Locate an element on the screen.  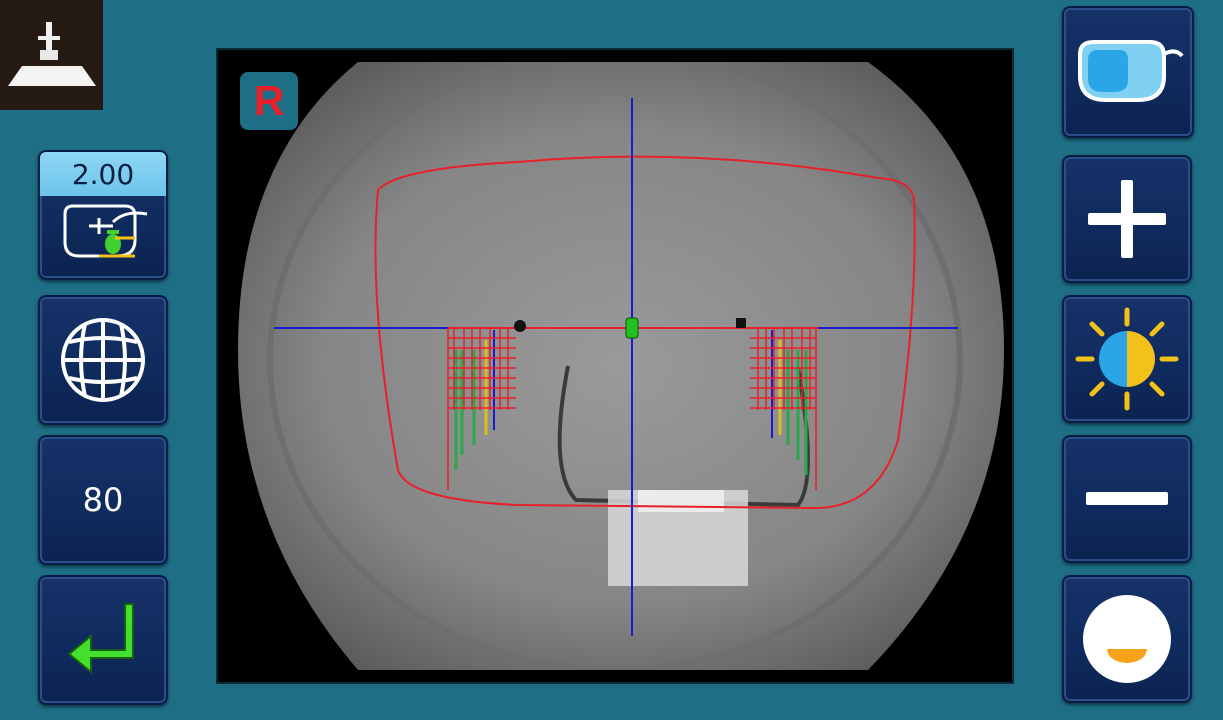
lensmeter-logo-icon is located at coordinates (51, 54).